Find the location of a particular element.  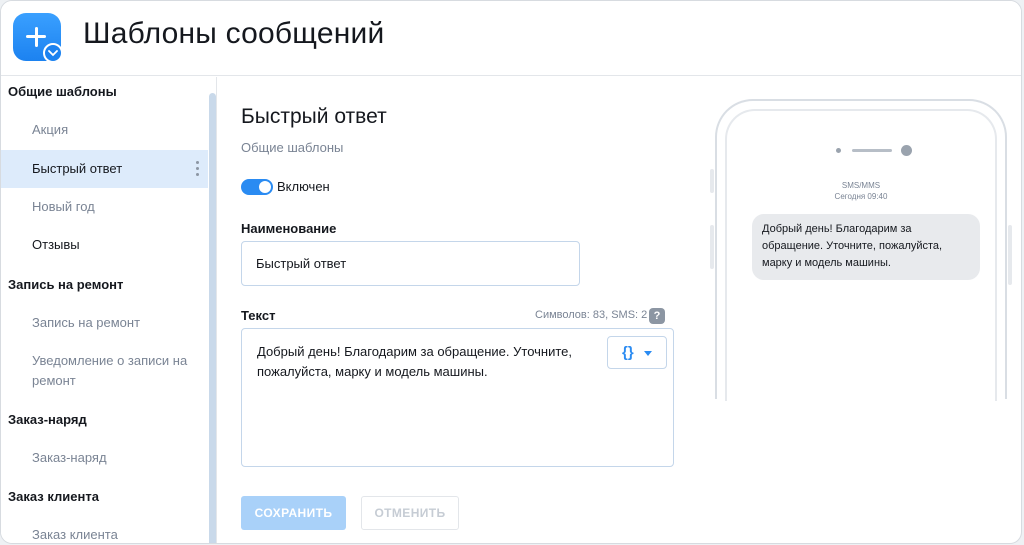

camera-icon is located at coordinates (906, 150).